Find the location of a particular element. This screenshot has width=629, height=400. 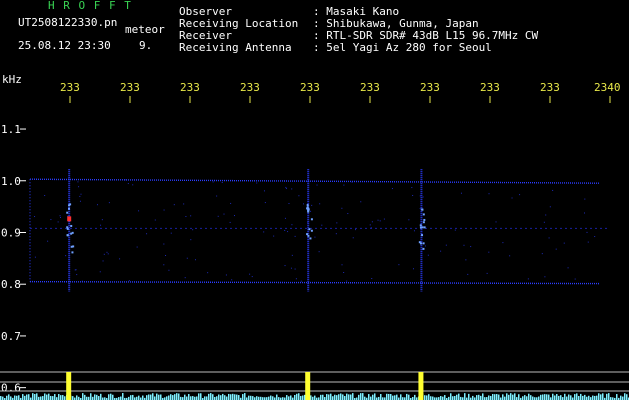

y-tick-label: 0.7 is located at coordinates (11, 336).